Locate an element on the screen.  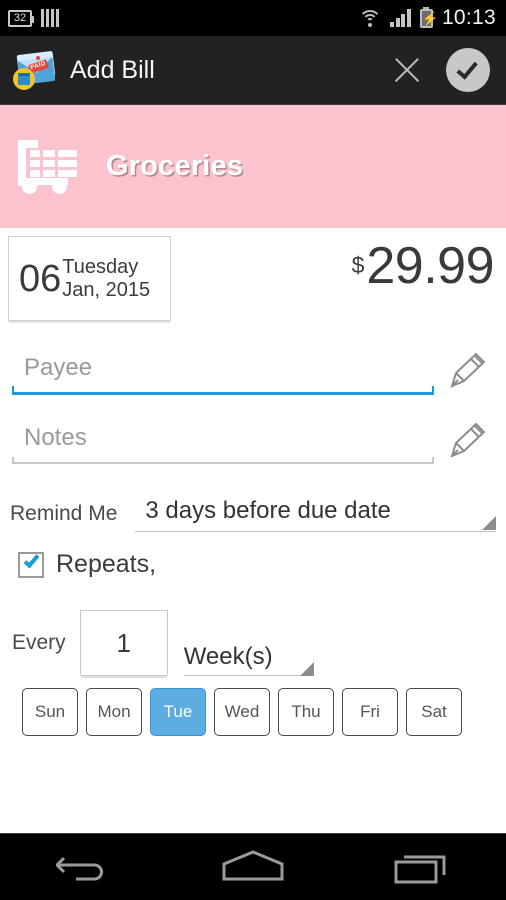
recurrence-interval-row: Every 1 Week(s) is located at coordinates (257, 643).